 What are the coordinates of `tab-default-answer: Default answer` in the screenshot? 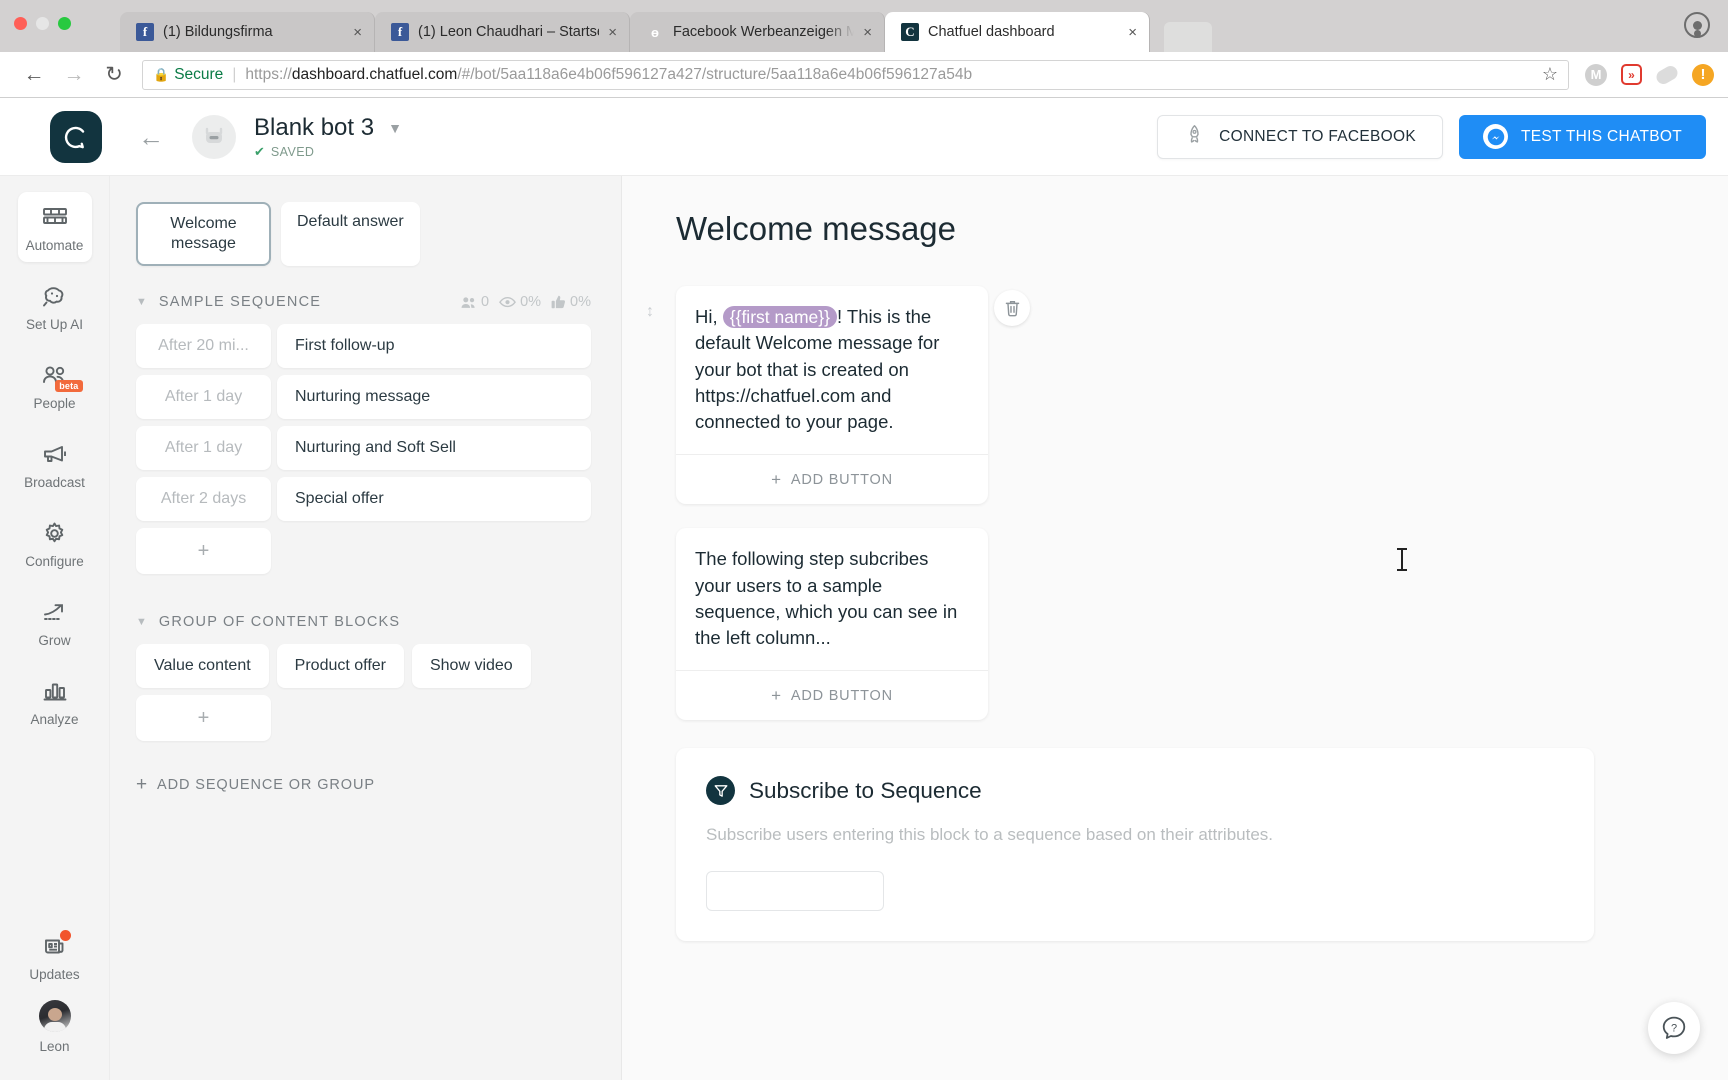 It's located at (350, 234).